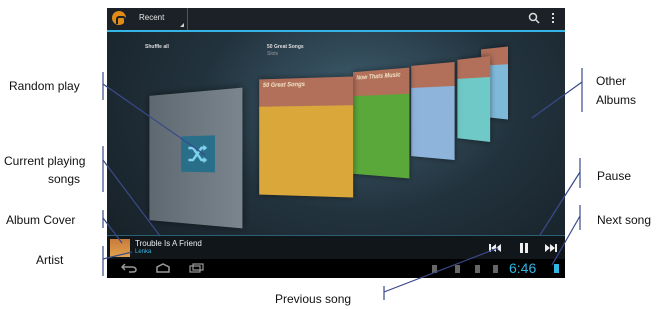 This screenshot has width=657, height=309. Describe the element at coordinates (131, 198) in the screenshot. I see `pointer-current-playing` at that location.